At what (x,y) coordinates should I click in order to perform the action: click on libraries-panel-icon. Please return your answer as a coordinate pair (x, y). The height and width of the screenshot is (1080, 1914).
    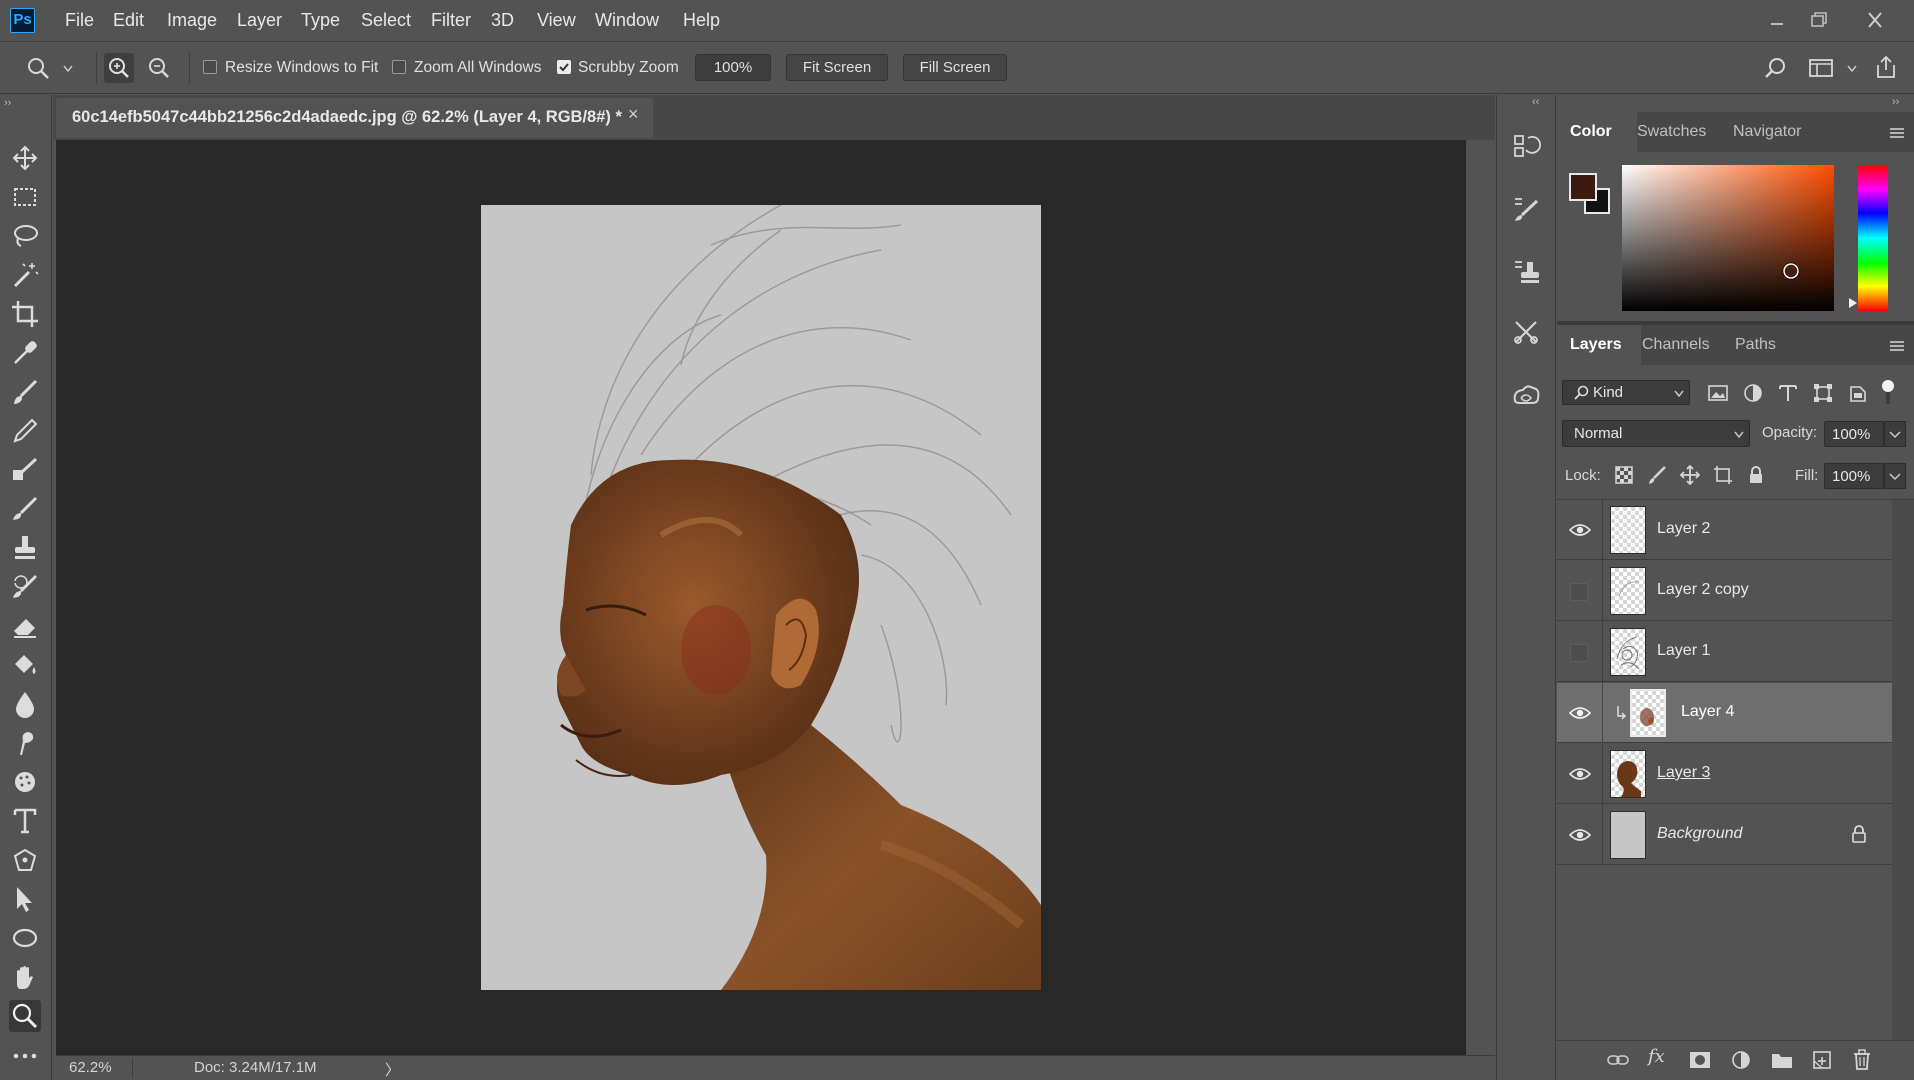
    Looking at the image, I should click on (1526, 395).